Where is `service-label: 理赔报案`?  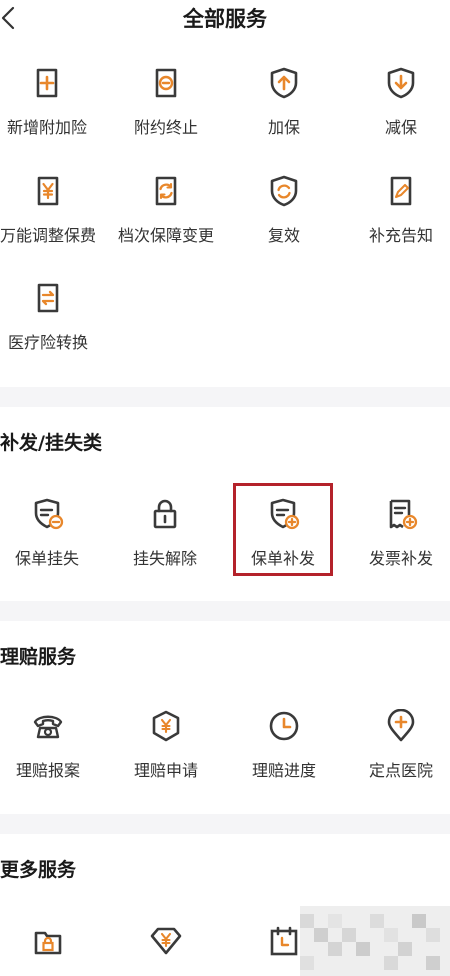 service-label: 理赔报案 is located at coordinates (47, 770).